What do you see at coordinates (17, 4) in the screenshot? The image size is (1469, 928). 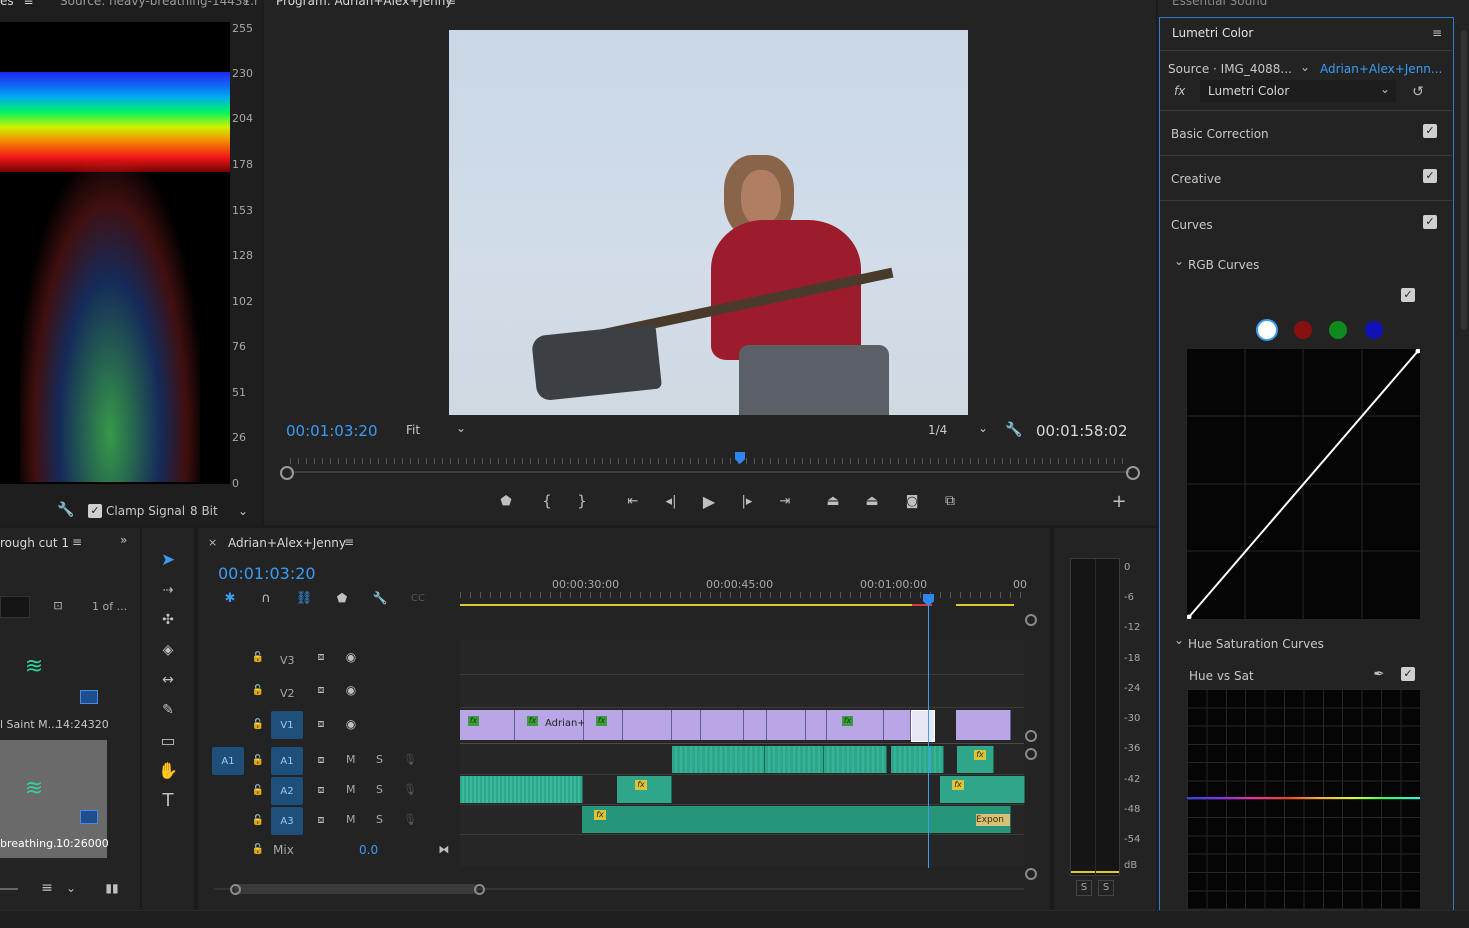 I see `scopes-tab: es ≡` at bounding box center [17, 4].